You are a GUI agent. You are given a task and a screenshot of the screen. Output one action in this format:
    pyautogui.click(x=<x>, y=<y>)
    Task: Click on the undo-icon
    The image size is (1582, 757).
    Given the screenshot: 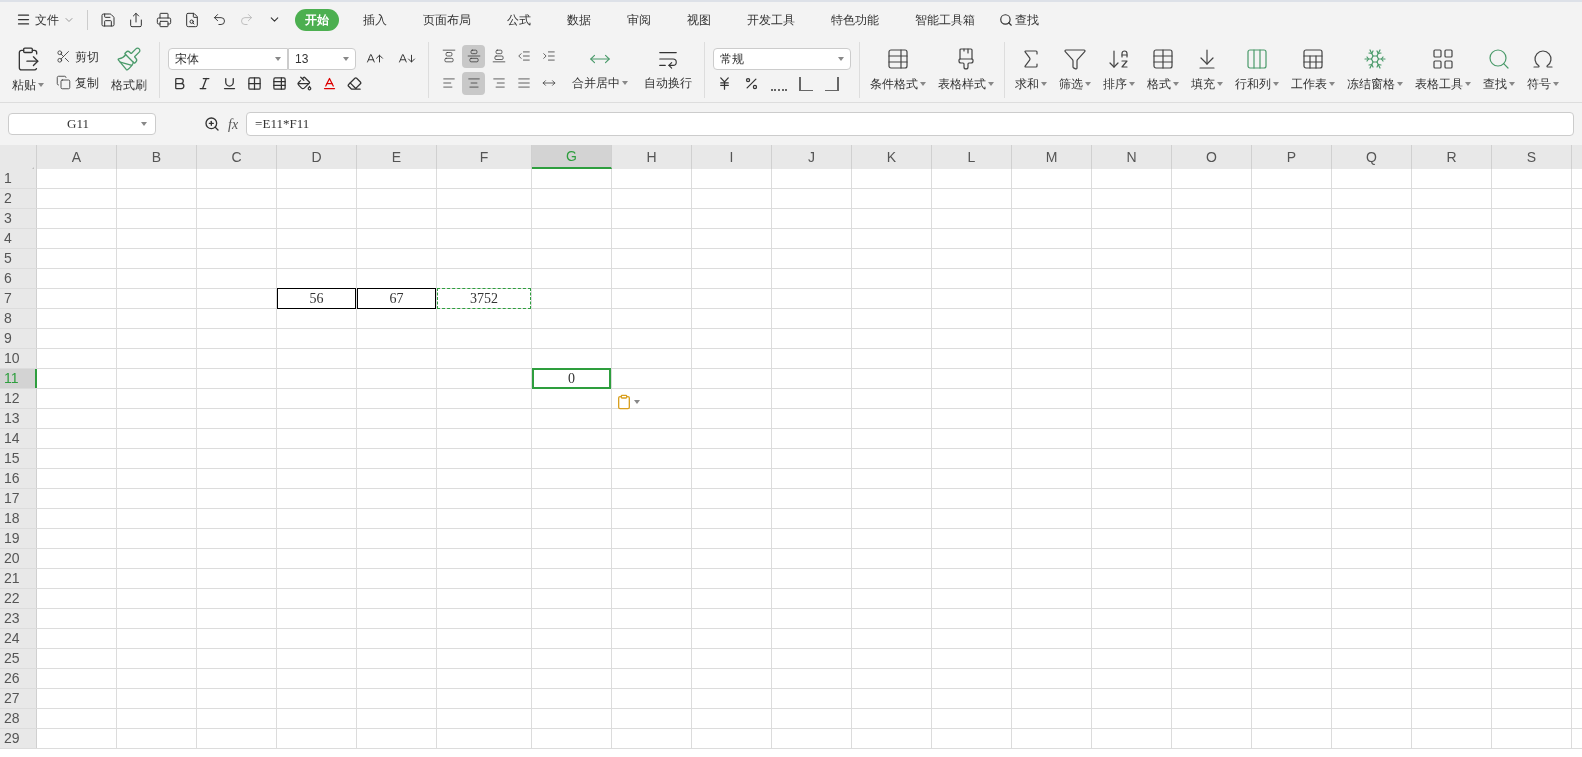 What is the action you would take?
    pyautogui.click(x=219, y=19)
    